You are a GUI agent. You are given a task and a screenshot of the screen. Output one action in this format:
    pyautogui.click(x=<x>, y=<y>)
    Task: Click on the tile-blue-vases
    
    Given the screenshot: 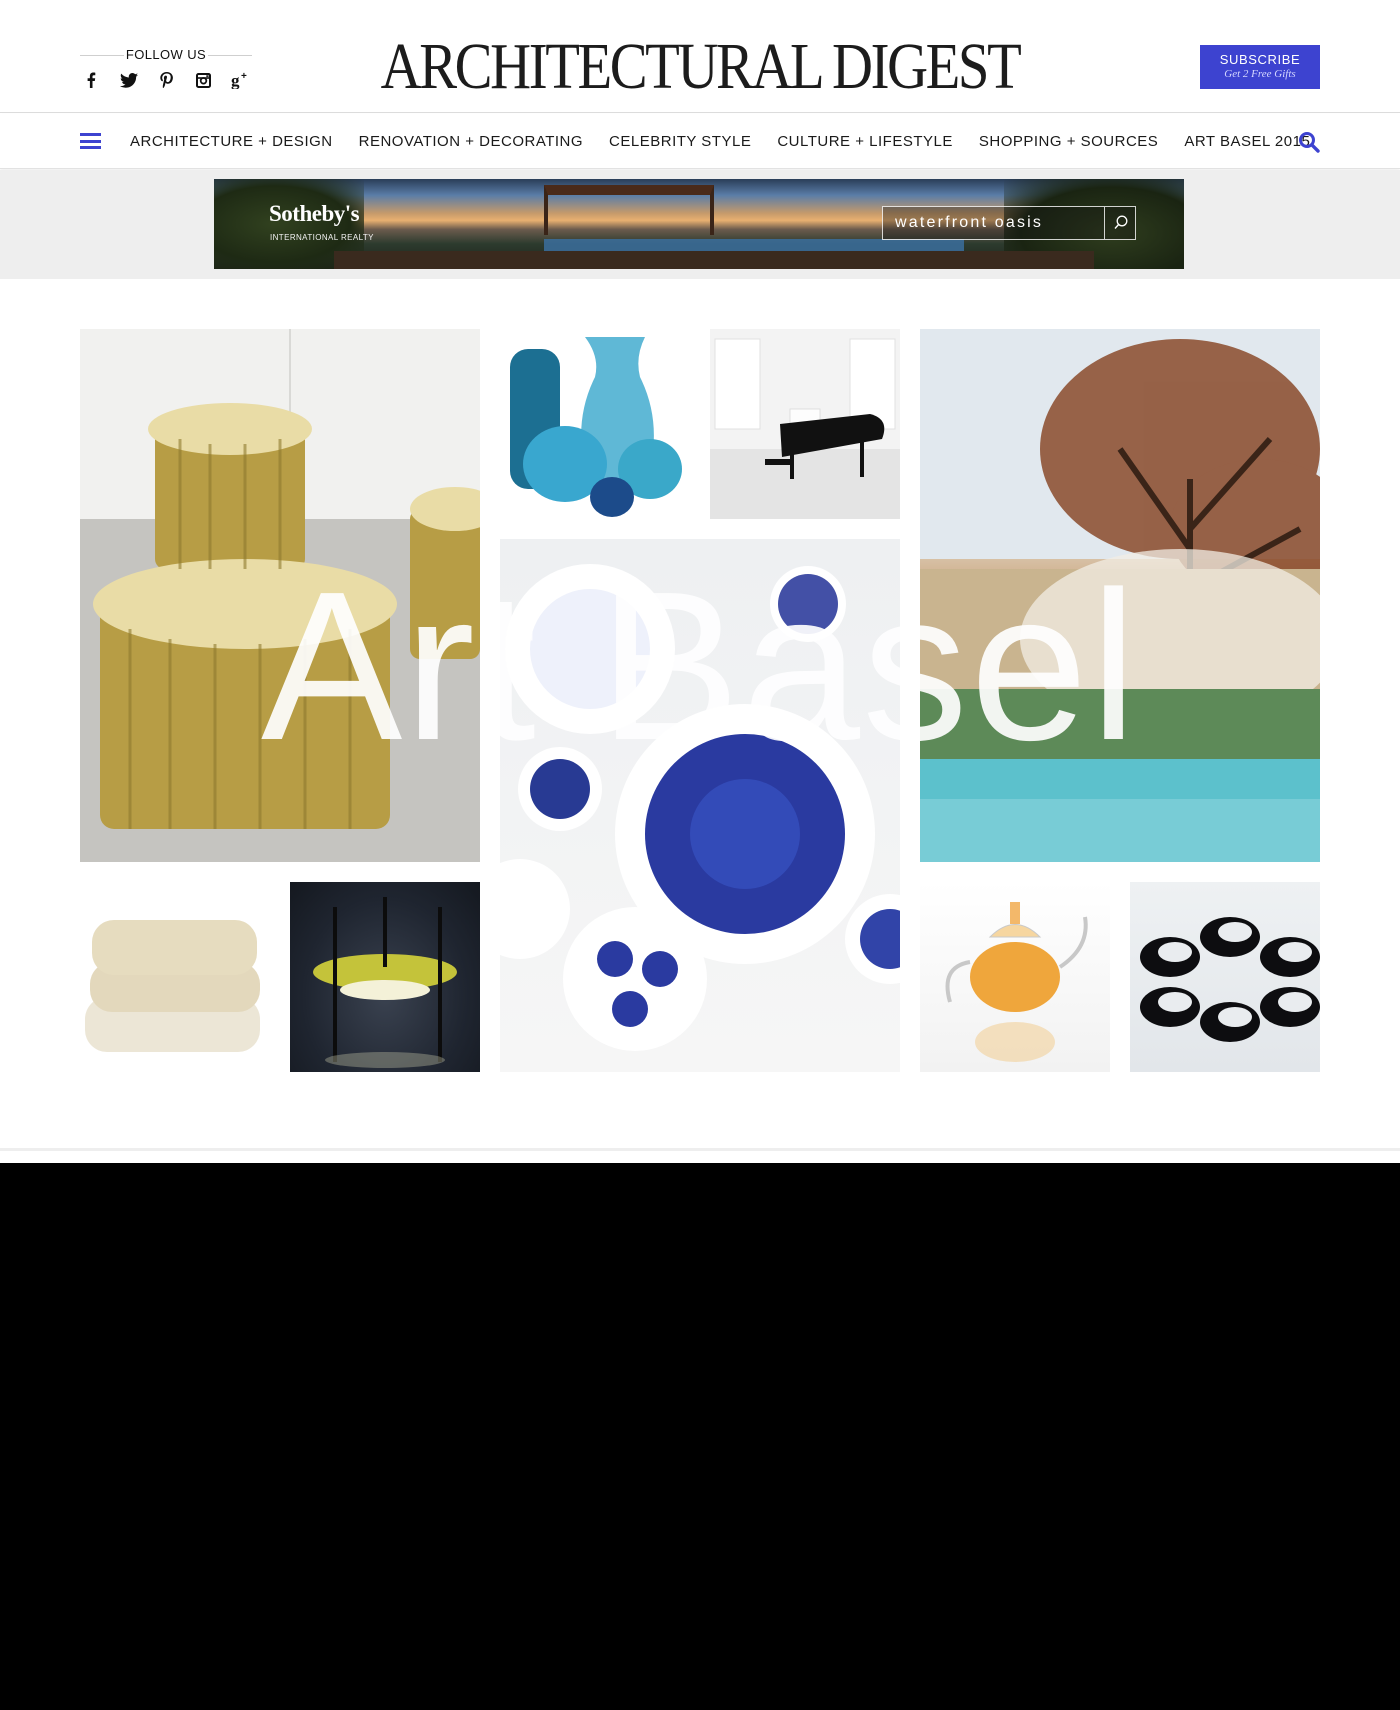 What is the action you would take?
    pyautogui.click(x=595, y=424)
    